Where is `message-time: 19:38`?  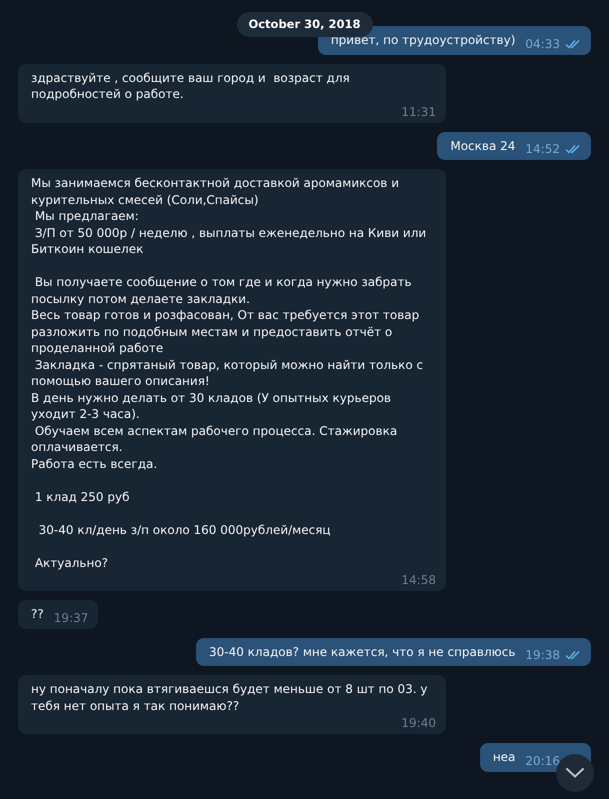 message-time: 19:38 is located at coordinates (542, 655).